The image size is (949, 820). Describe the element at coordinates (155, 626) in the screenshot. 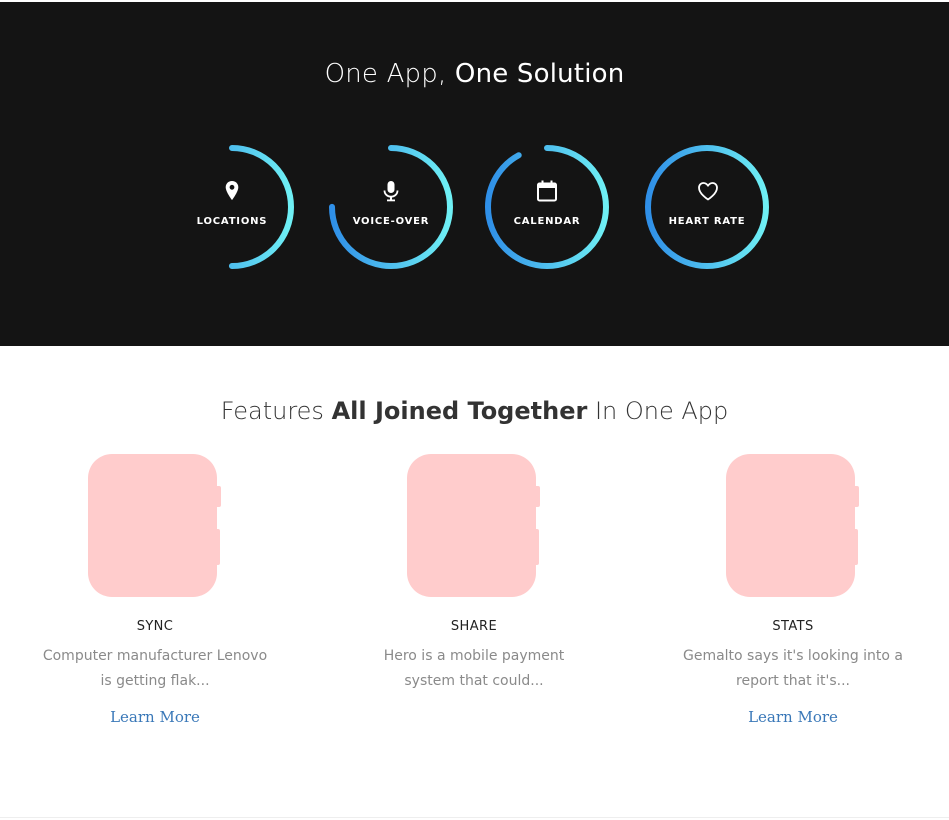

I see `feature-title: SYNC` at that location.